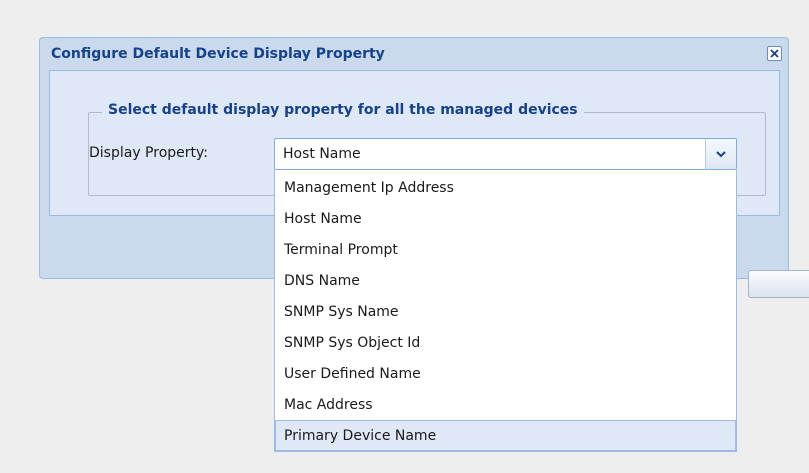 This screenshot has width=809, height=473. I want to click on dropdown-option: Terminal Prompt, so click(505, 249).